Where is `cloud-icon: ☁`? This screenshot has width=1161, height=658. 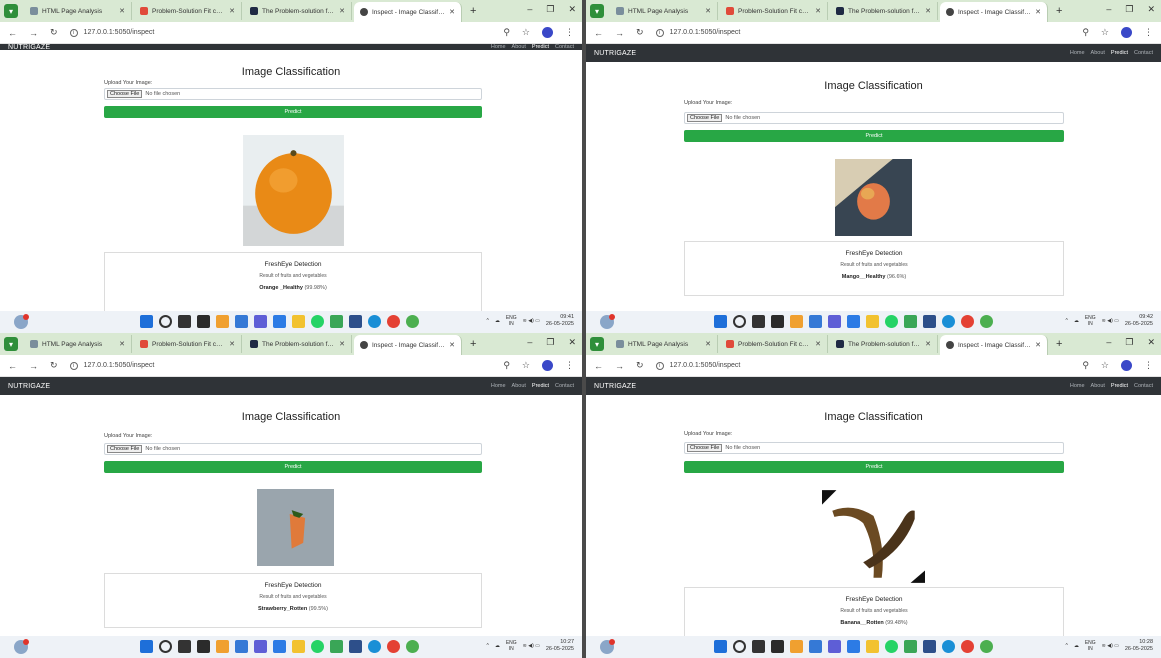
cloud-icon: ☁ is located at coordinates (1076, 646).